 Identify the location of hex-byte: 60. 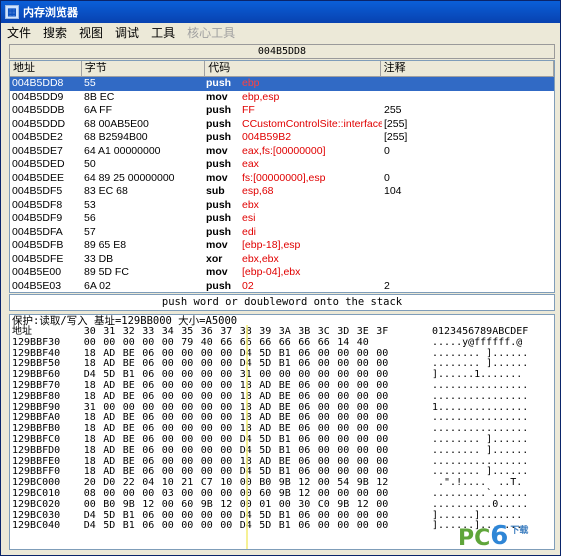
(188, 505).